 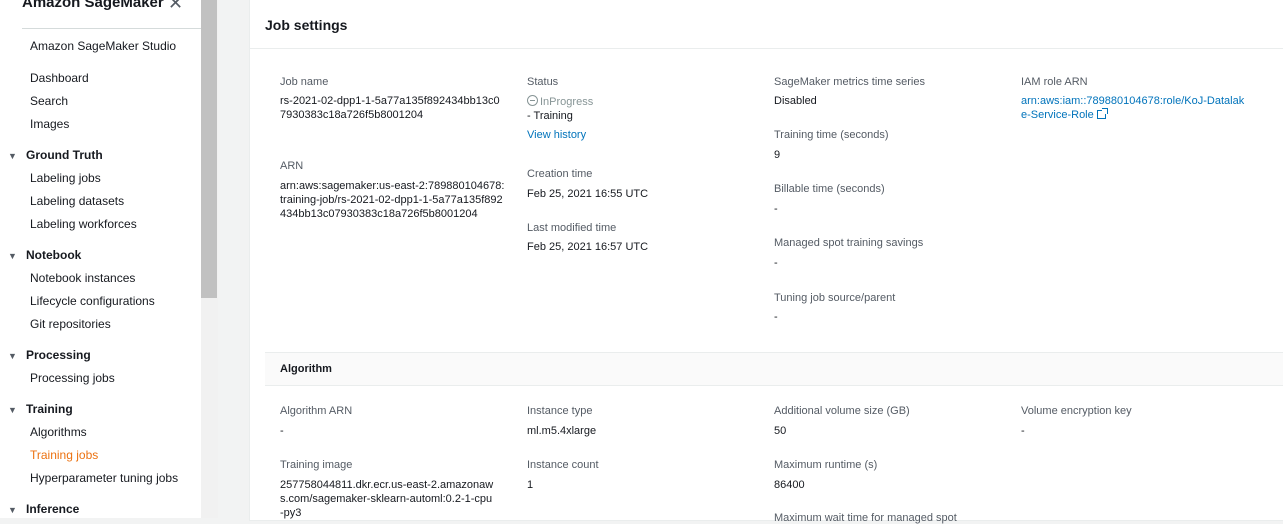 I want to click on creation-time-value: Feb 25, 2021 16:55 UTC, so click(x=588, y=194).